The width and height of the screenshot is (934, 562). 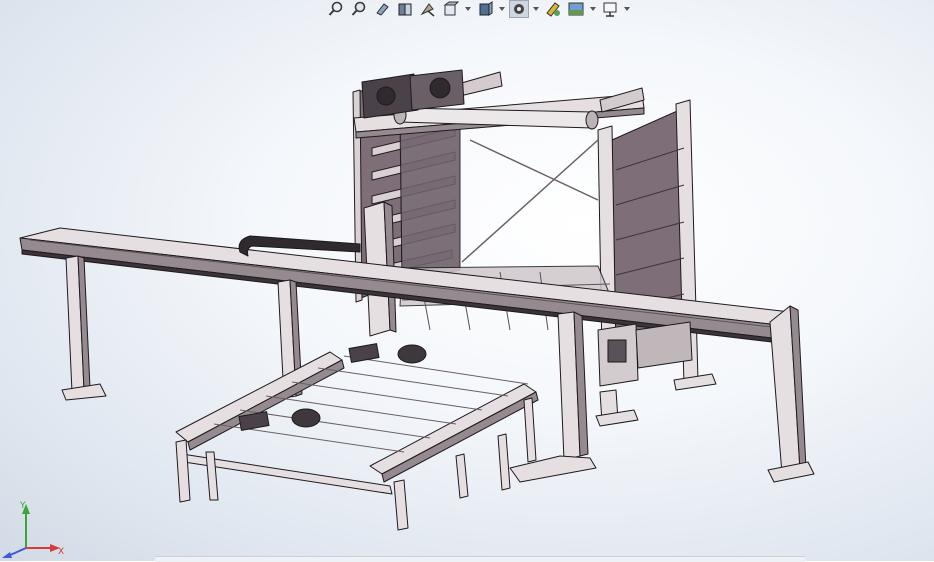 I want to click on triad-x-label: X, so click(x=61, y=552).